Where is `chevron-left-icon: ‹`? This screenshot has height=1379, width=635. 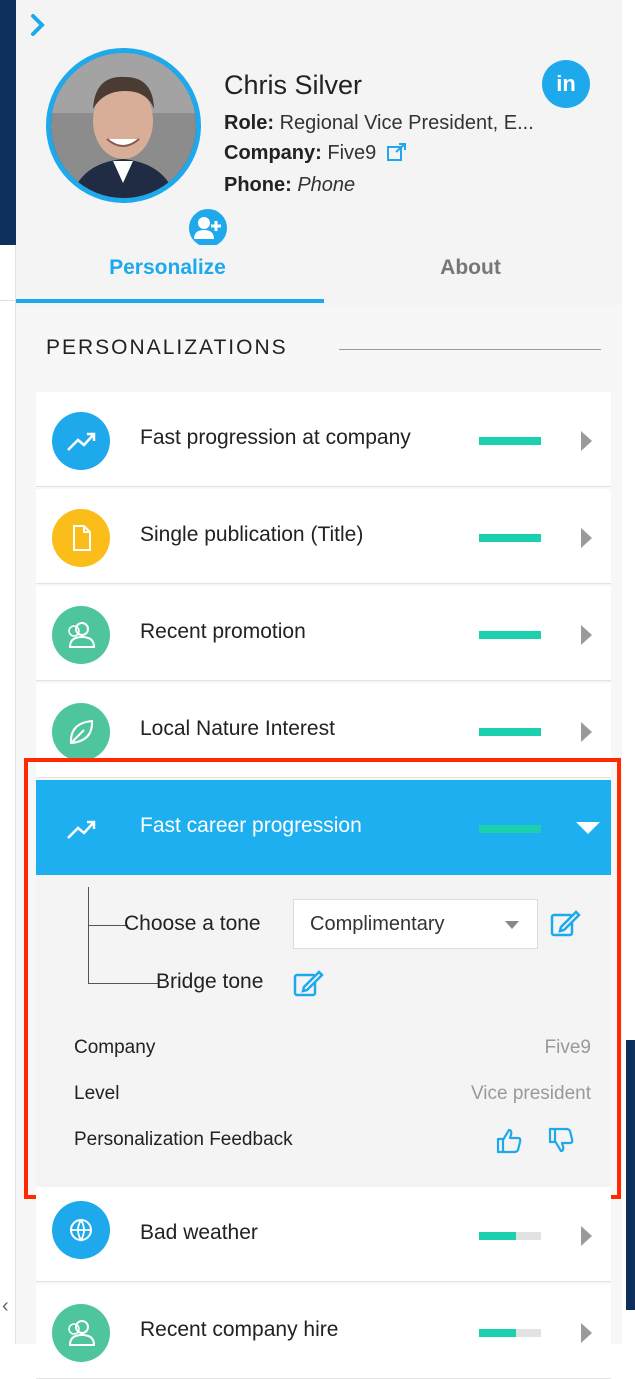
chevron-left-icon: ‹ is located at coordinates (8, 1306).